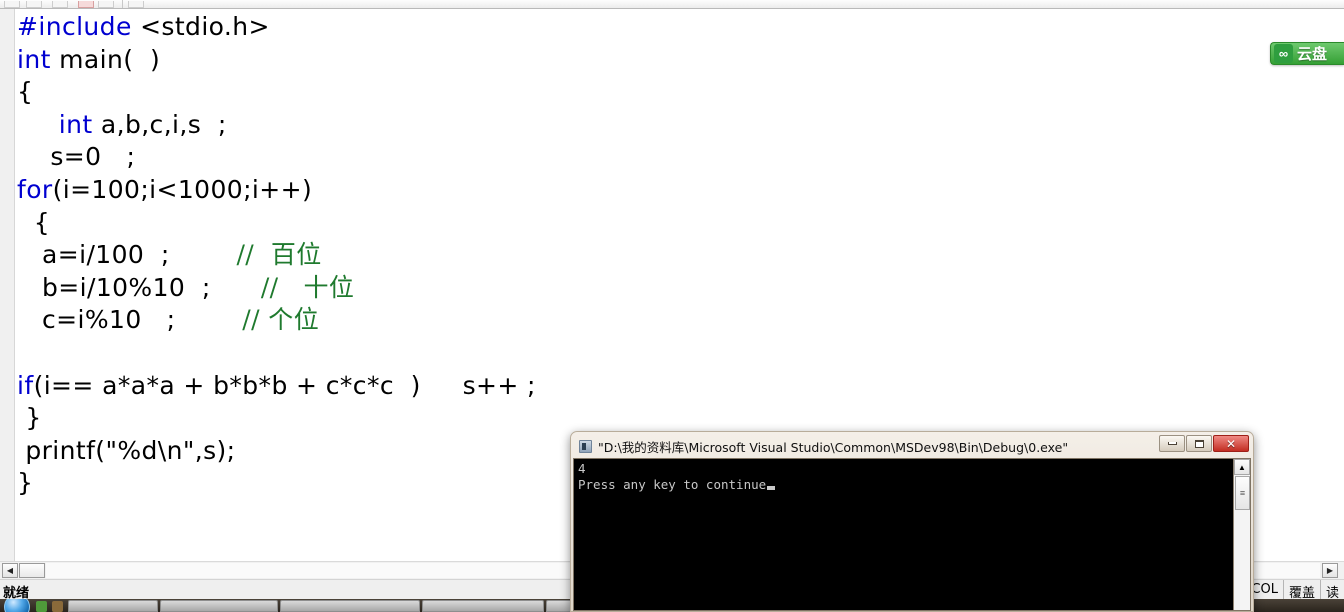 Image resolution: width=1344 pixels, height=612 pixels. I want to click on cloud-disk-badge: ∞ 云盘, so click(1307, 53).